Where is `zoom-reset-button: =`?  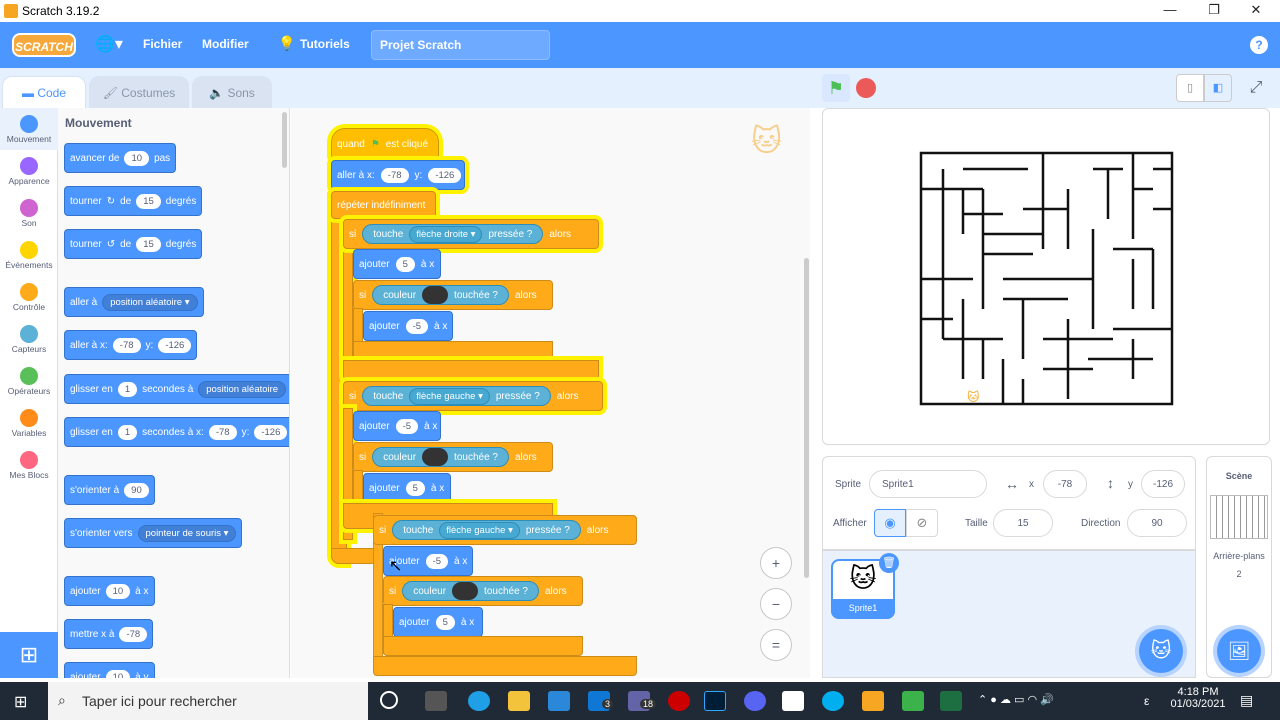 zoom-reset-button: = is located at coordinates (776, 645).